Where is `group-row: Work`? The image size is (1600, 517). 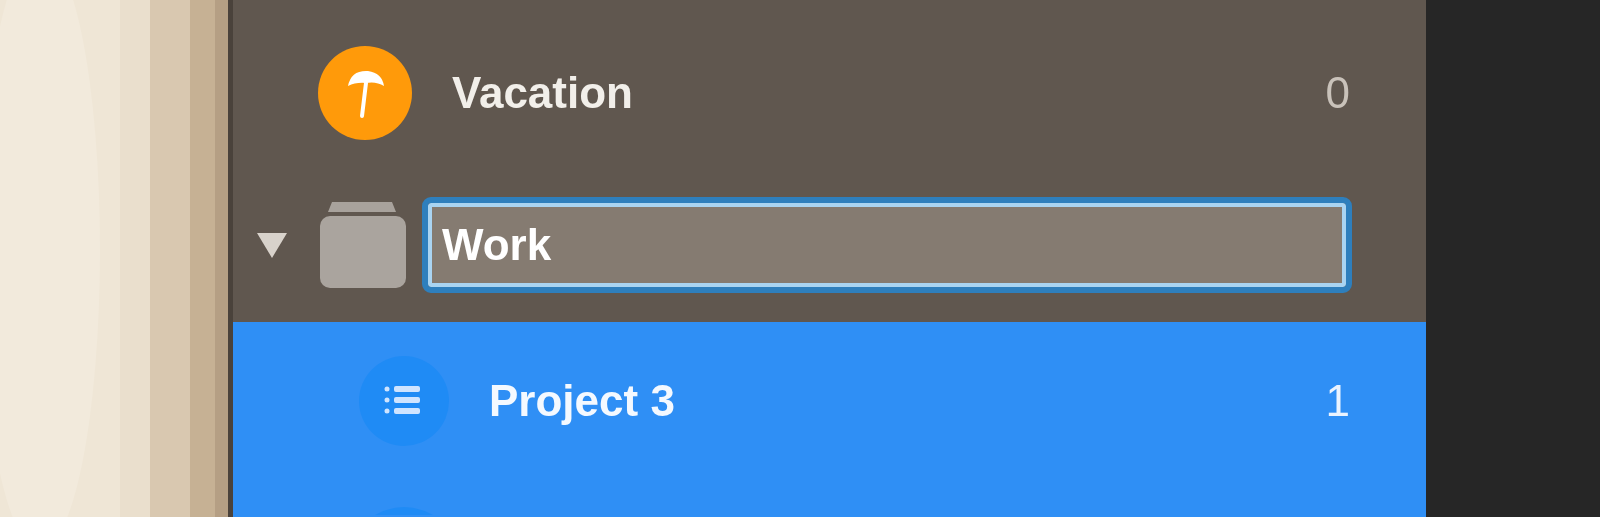
group-row: Work is located at coordinates (829, 245).